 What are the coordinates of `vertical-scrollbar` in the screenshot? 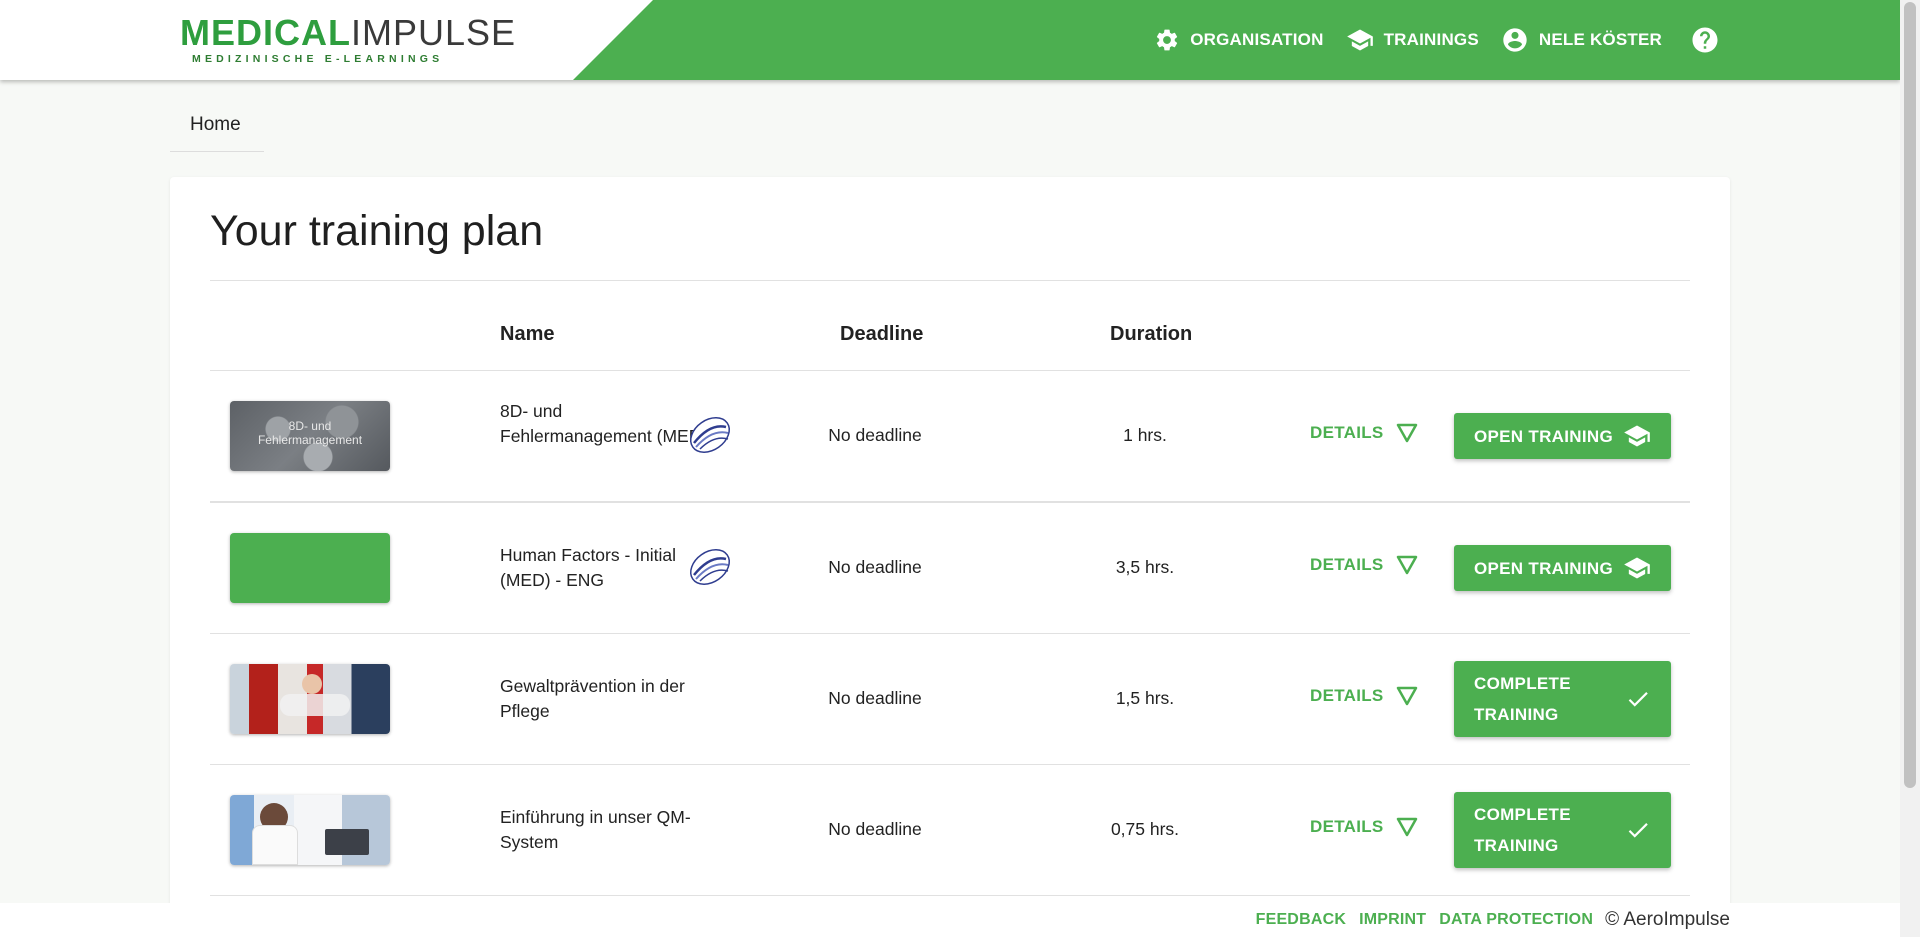 It's located at (1910, 468).